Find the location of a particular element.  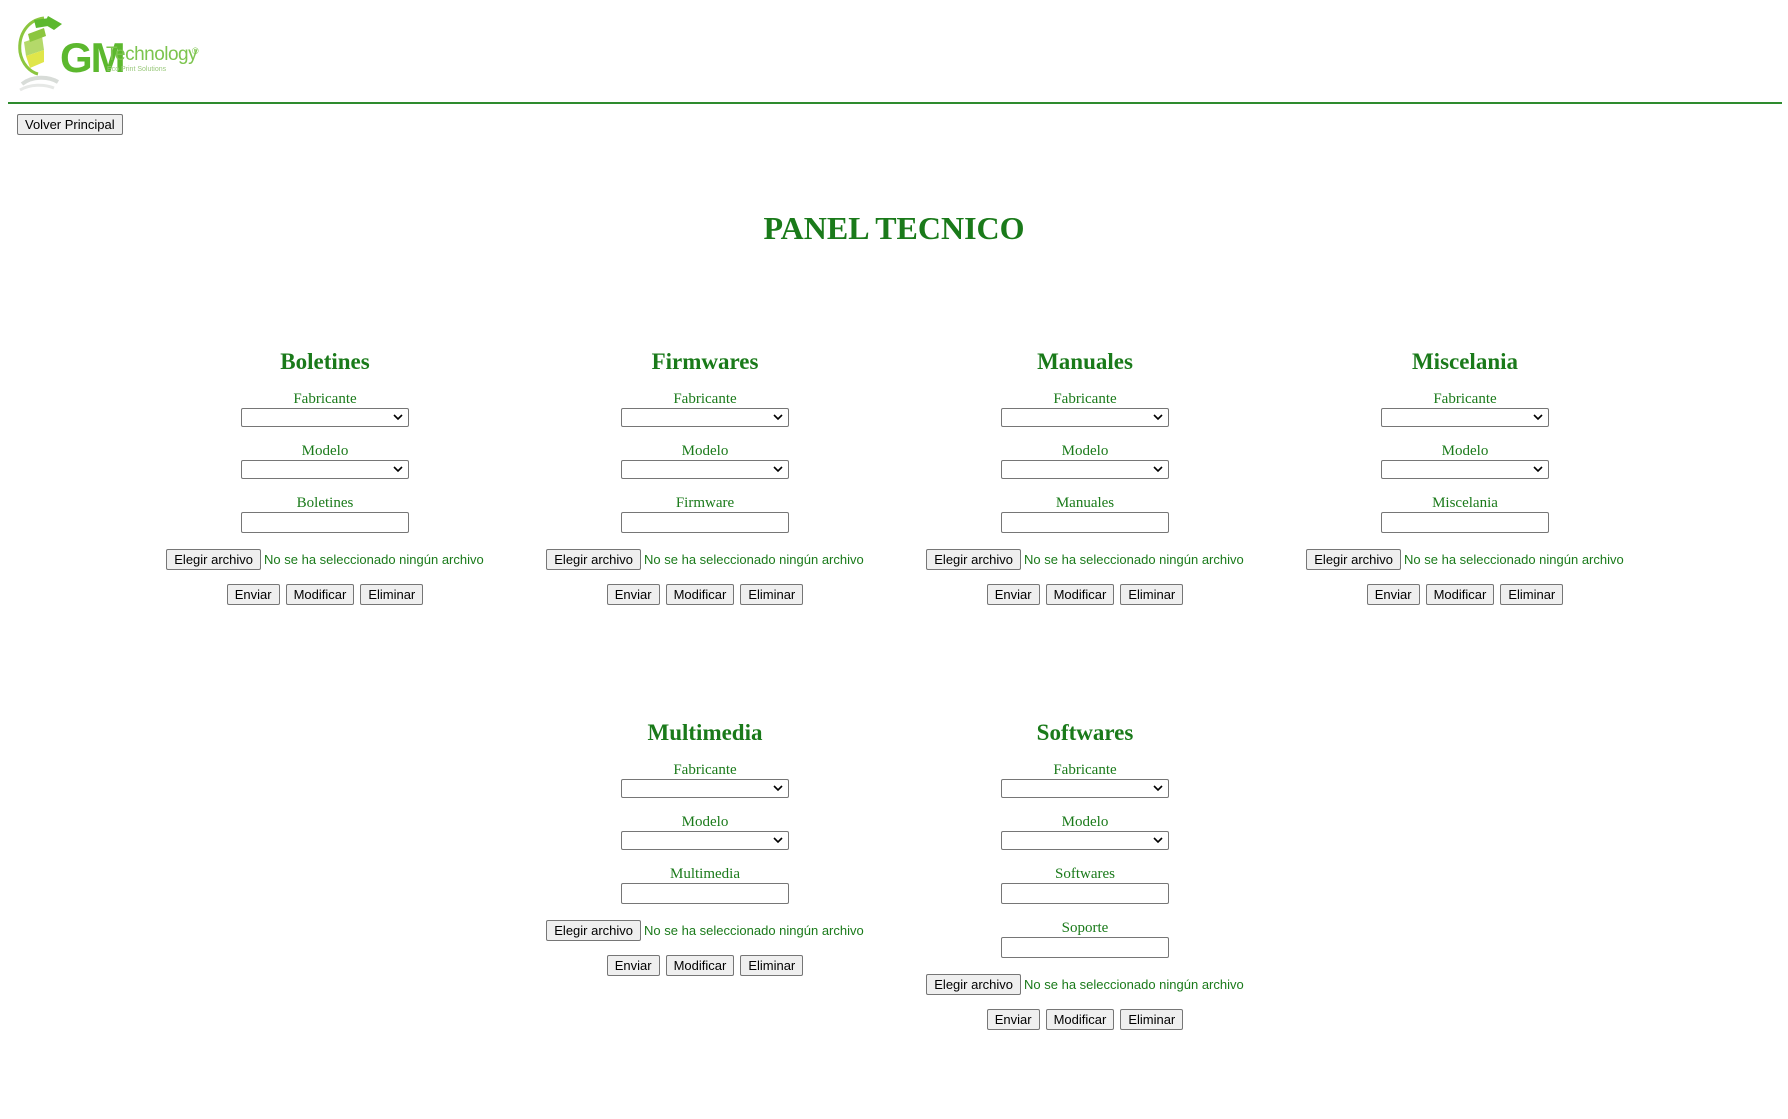

name-label: Softwares is located at coordinates (1085, 874).